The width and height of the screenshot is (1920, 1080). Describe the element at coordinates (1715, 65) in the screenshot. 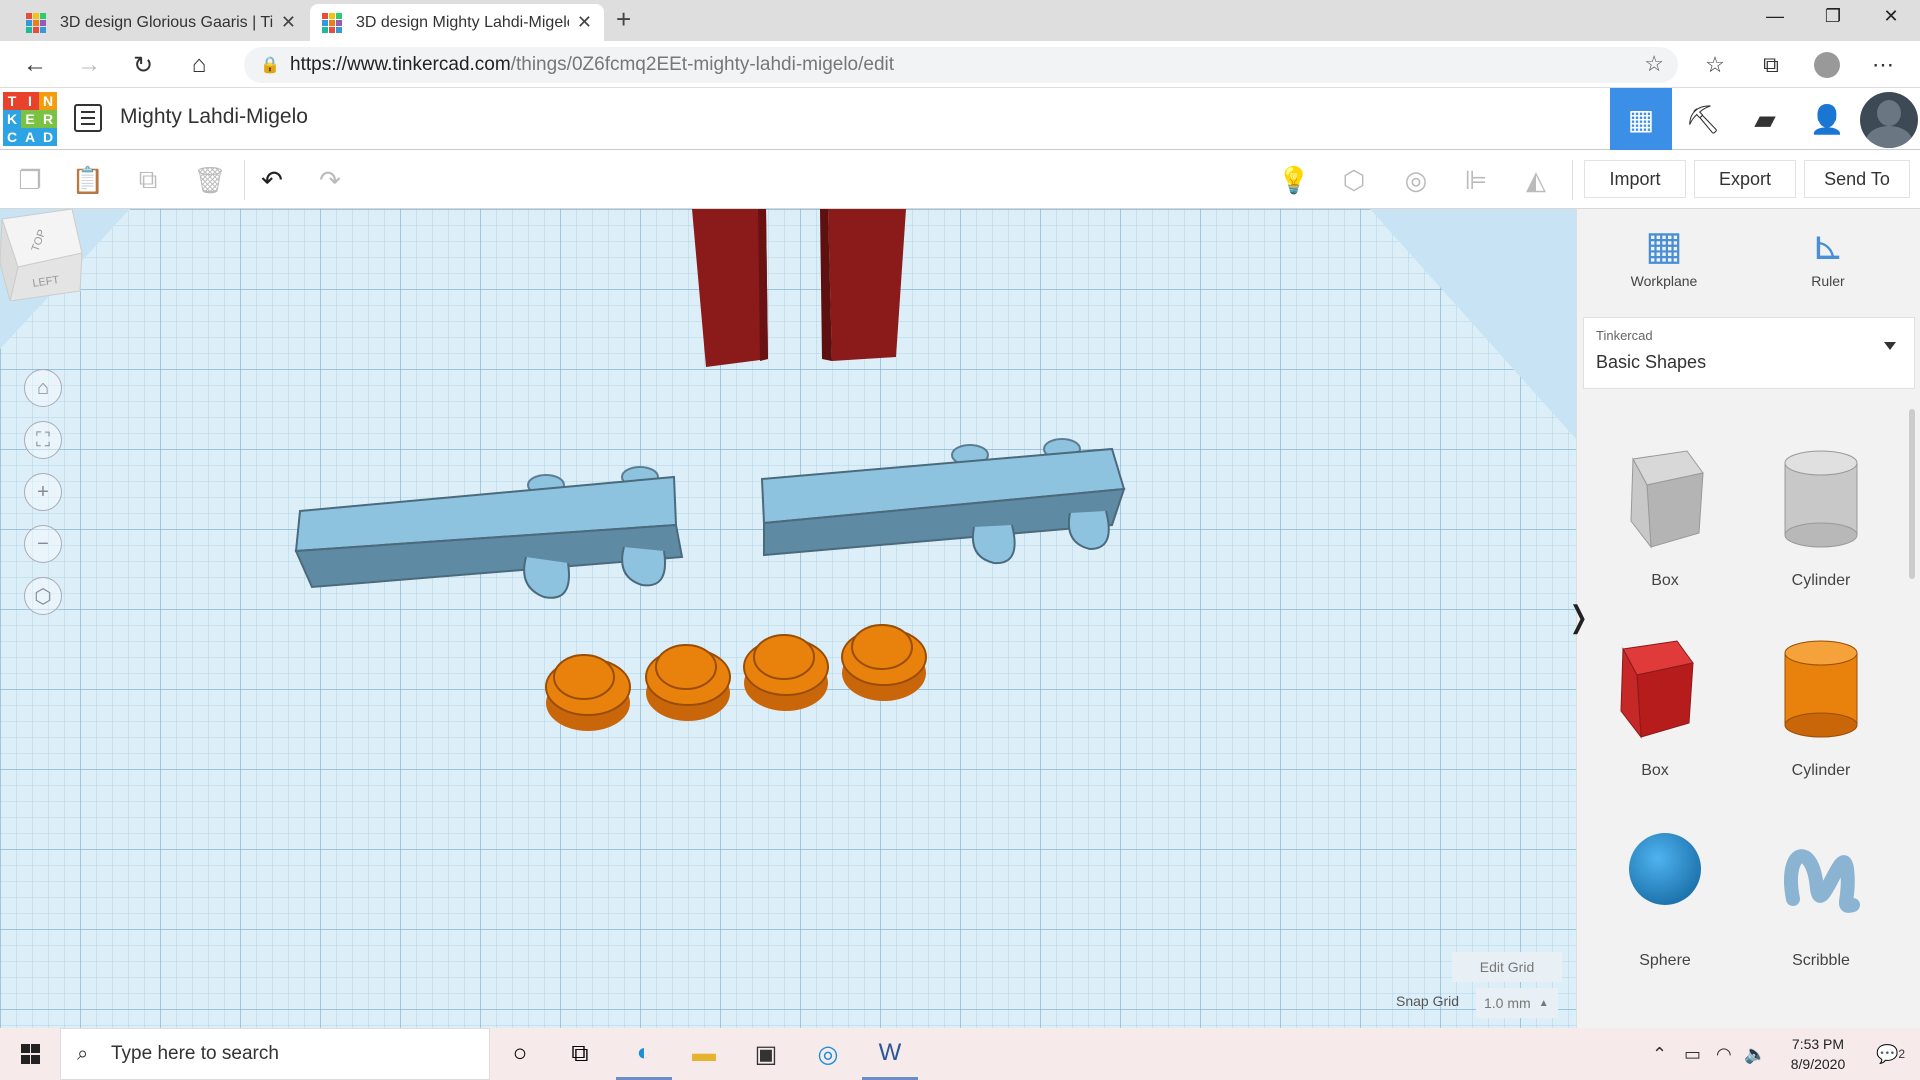

I see `favorites-icon: ☆` at that location.